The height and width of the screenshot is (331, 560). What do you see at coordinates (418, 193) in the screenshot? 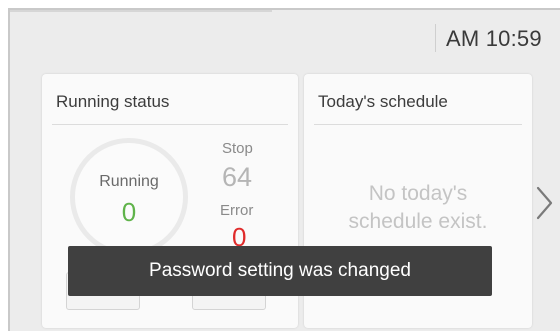
I see `empty-message-line-1: No today's` at bounding box center [418, 193].